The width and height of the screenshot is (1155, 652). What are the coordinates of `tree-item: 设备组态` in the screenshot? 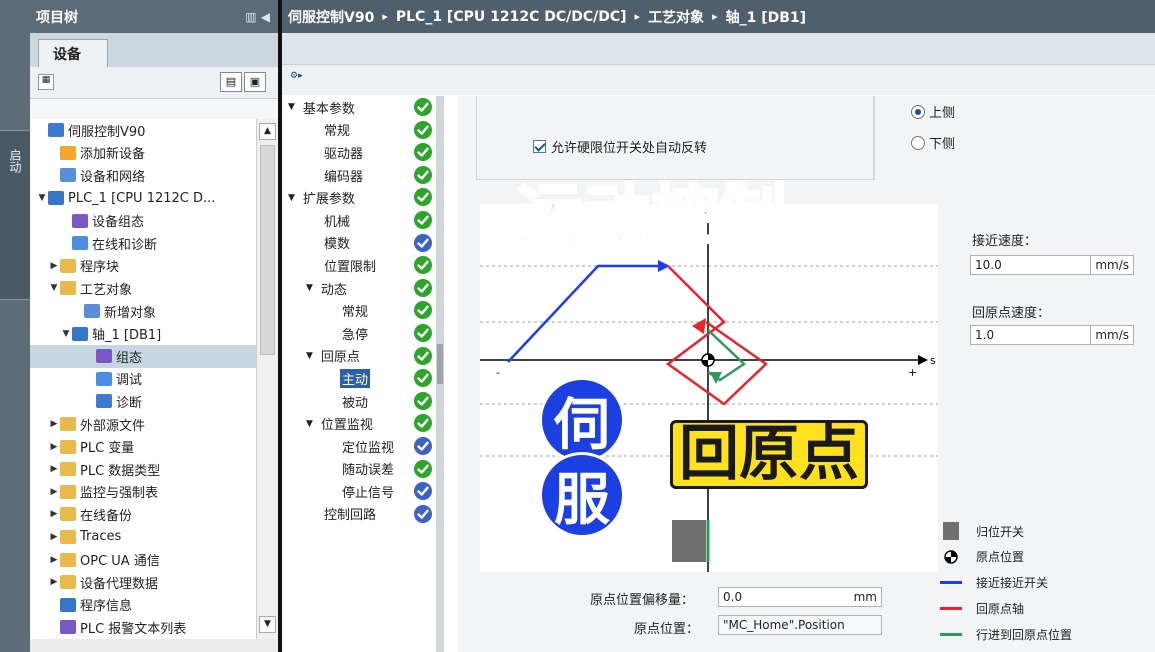 It's located at (143, 220).